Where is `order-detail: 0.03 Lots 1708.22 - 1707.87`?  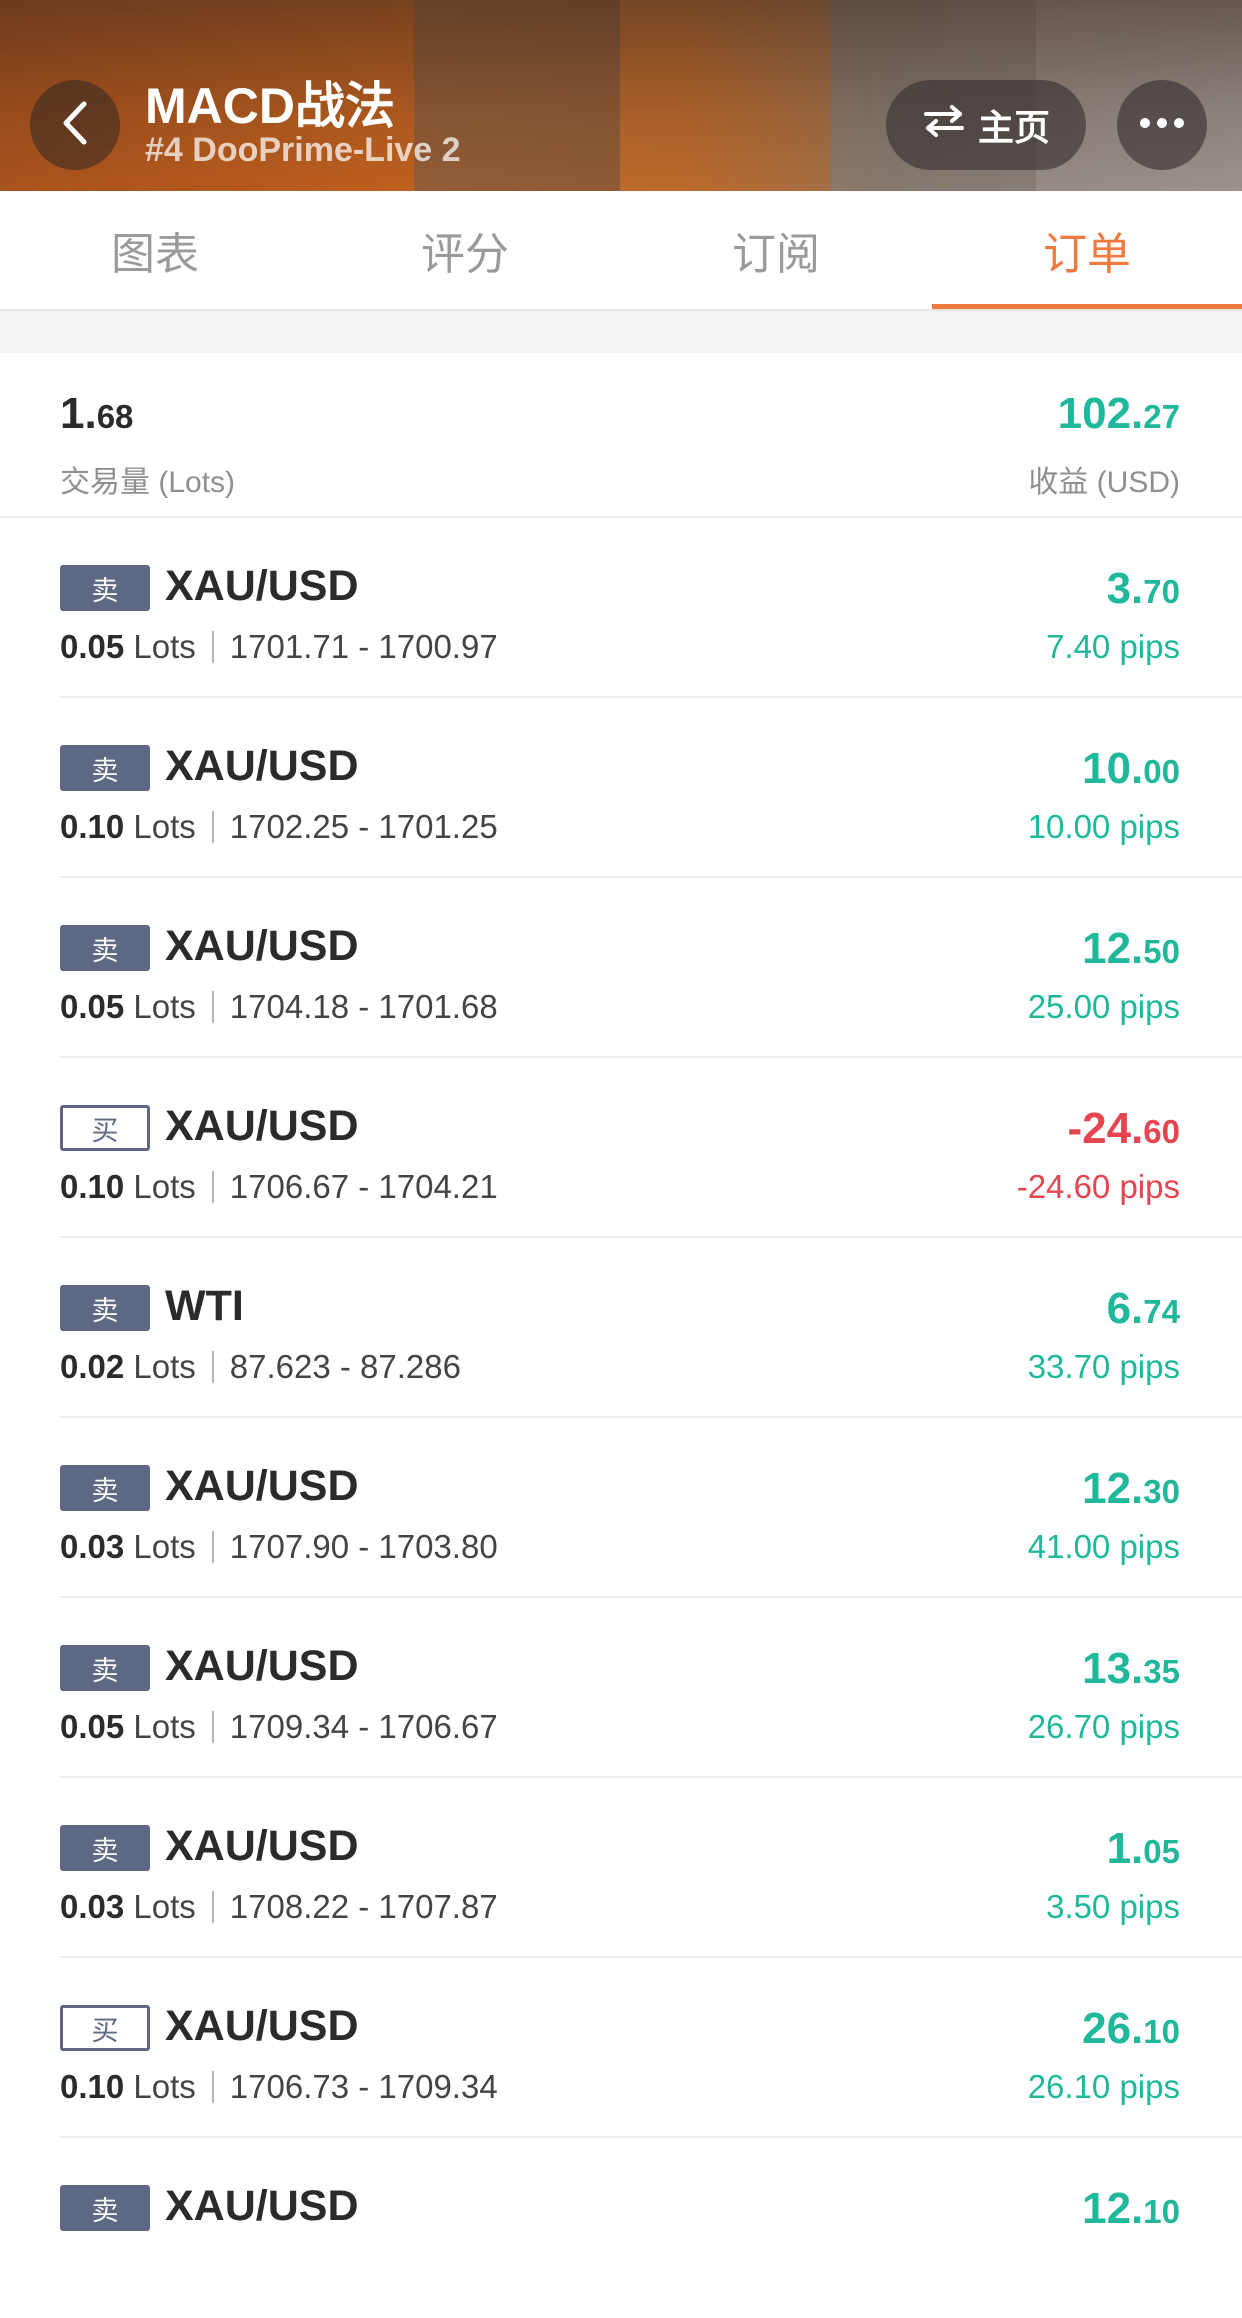
order-detail: 0.03 Lots 1708.22 - 1707.87 is located at coordinates (279, 1907).